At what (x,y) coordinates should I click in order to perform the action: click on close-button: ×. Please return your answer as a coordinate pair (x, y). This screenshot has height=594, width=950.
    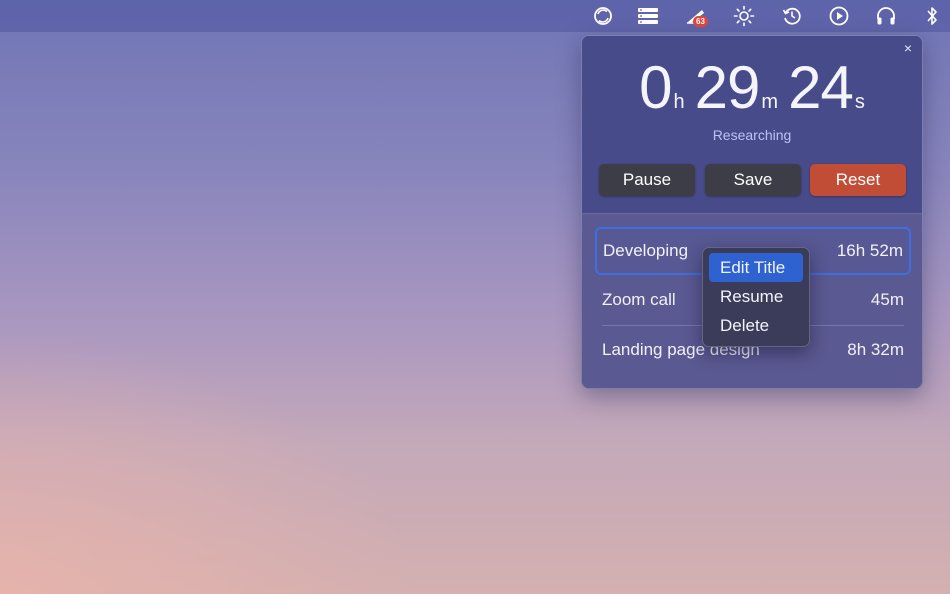
    Looking at the image, I should click on (908, 48).